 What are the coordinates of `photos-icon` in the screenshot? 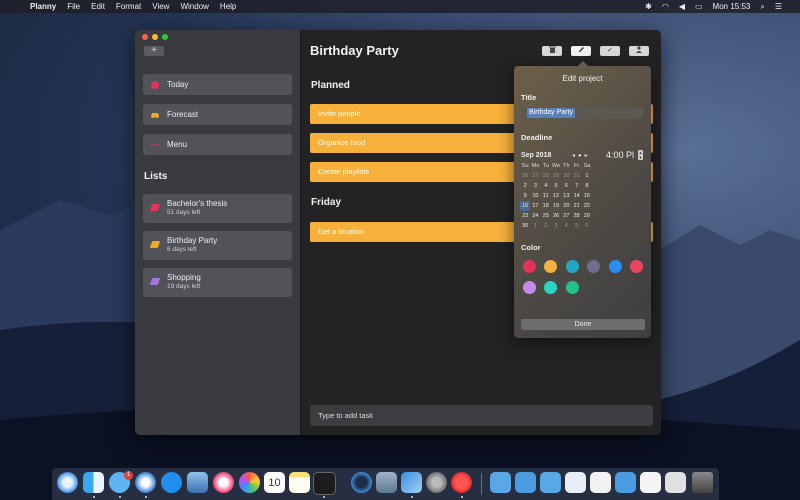 It's located at (249, 482).